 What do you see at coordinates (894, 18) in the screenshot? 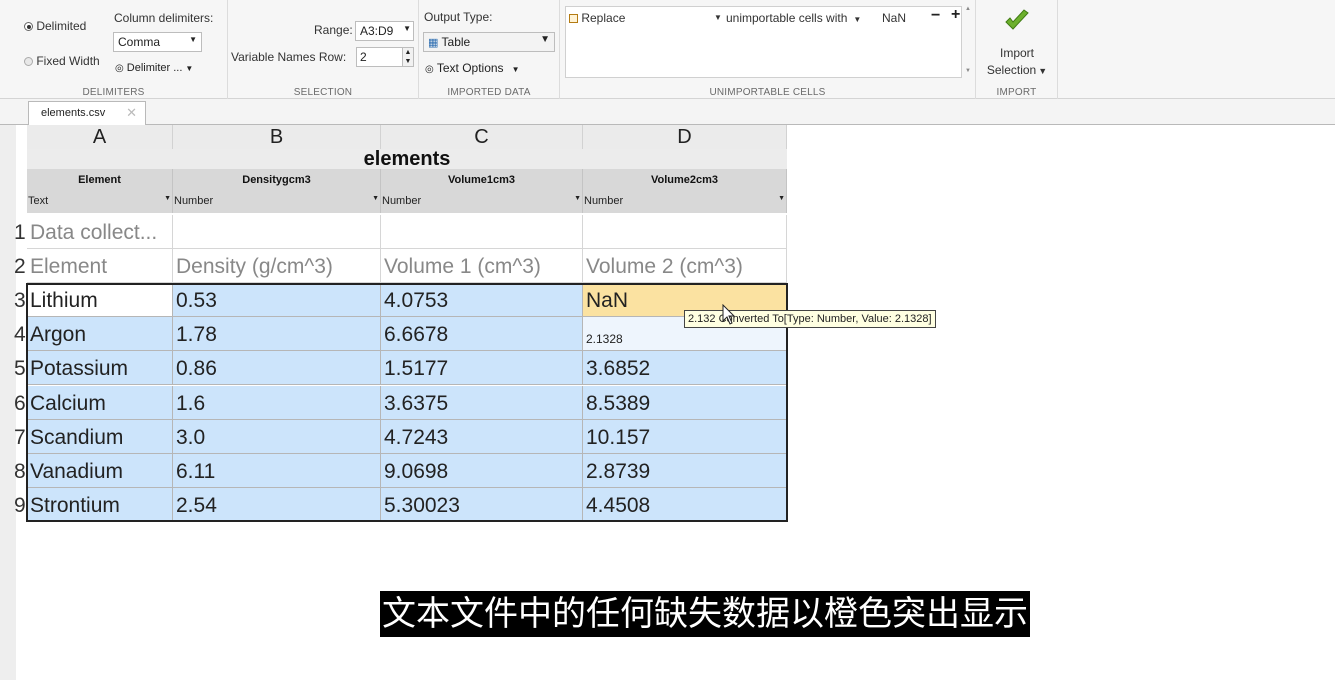
I see `rule-value-input: NaN` at bounding box center [894, 18].